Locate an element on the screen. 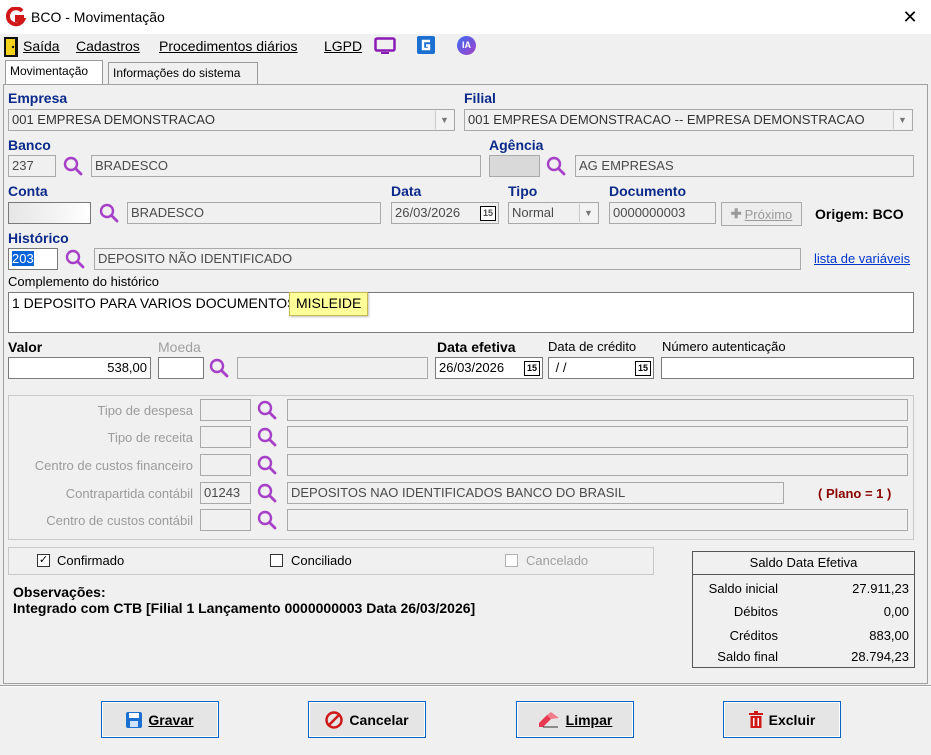 The width and height of the screenshot is (931, 755). valor-field: 538,00 is located at coordinates (79, 368).